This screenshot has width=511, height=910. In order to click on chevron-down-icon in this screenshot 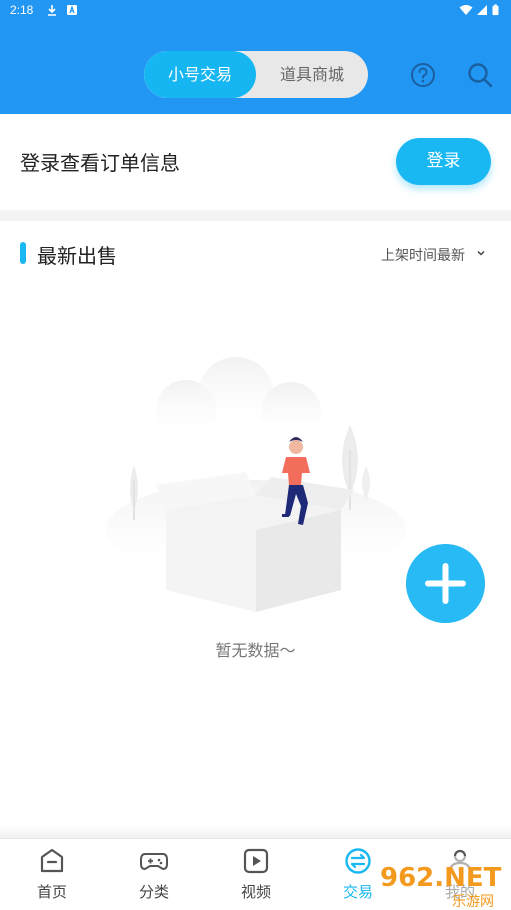, I will do `click(481, 253)`.